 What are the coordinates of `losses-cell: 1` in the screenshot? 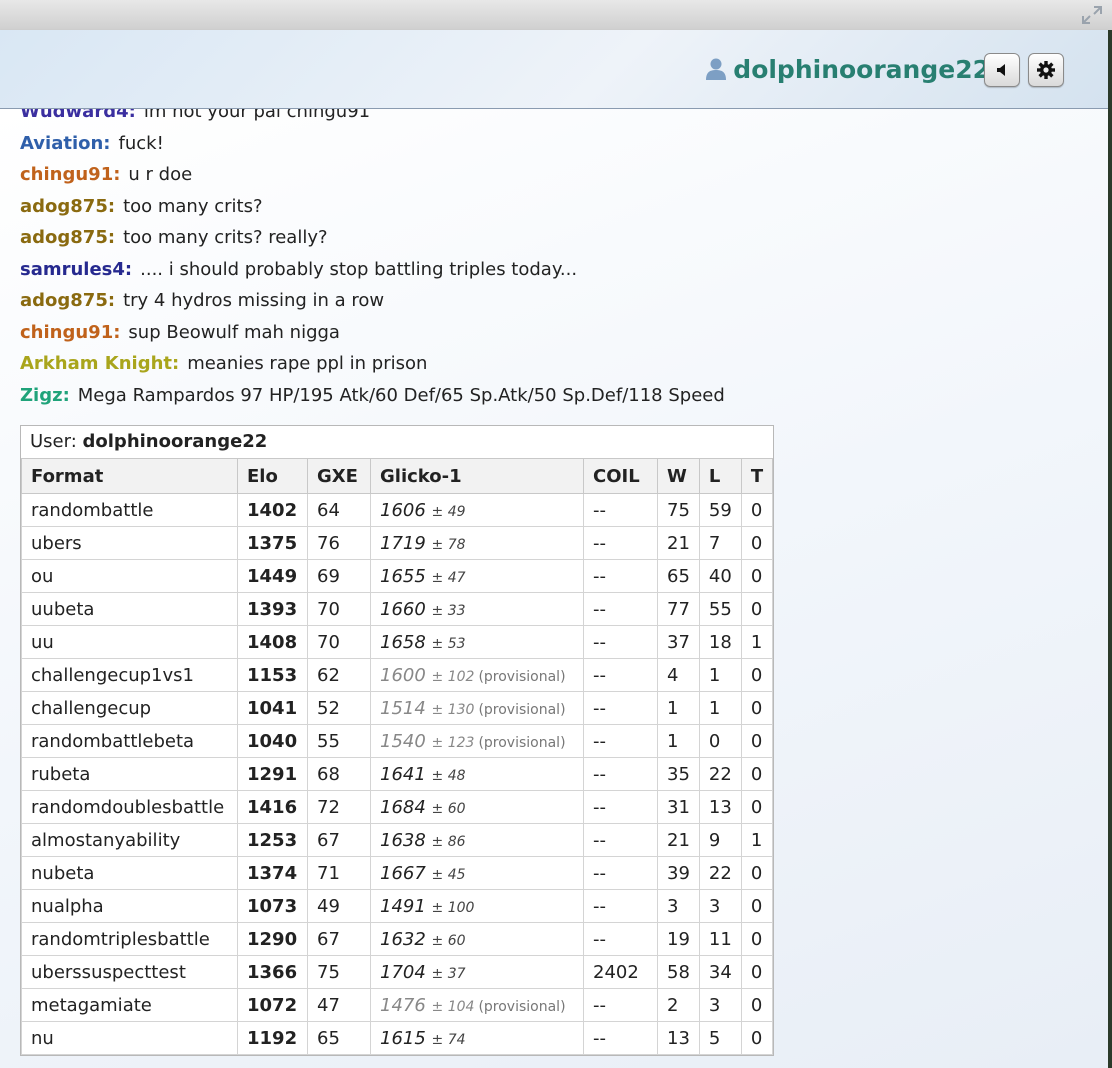 It's located at (720, 675).